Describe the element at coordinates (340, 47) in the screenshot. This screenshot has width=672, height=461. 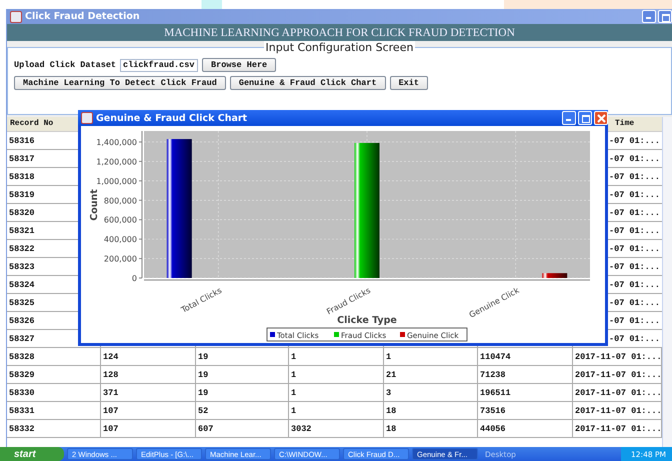
I see `panel-title: Input Configuration Screen` at that location.